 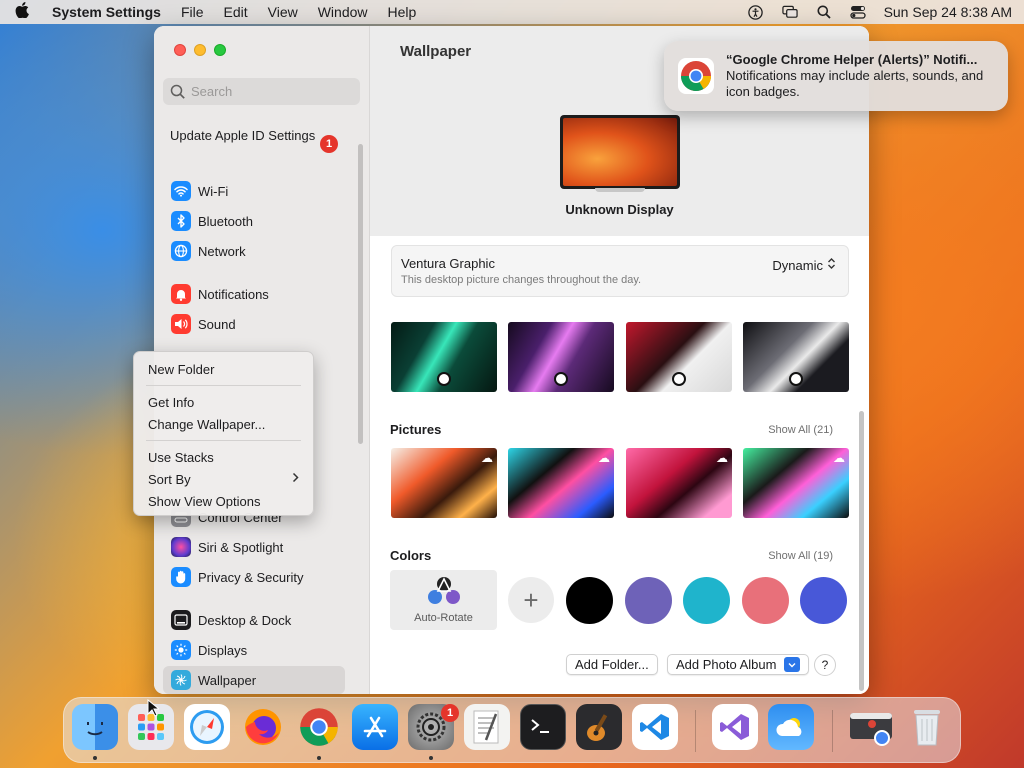 I want to click on sidebar-item-siri-spotlight: Siri & Spotlight, so click(x=254, y=547).